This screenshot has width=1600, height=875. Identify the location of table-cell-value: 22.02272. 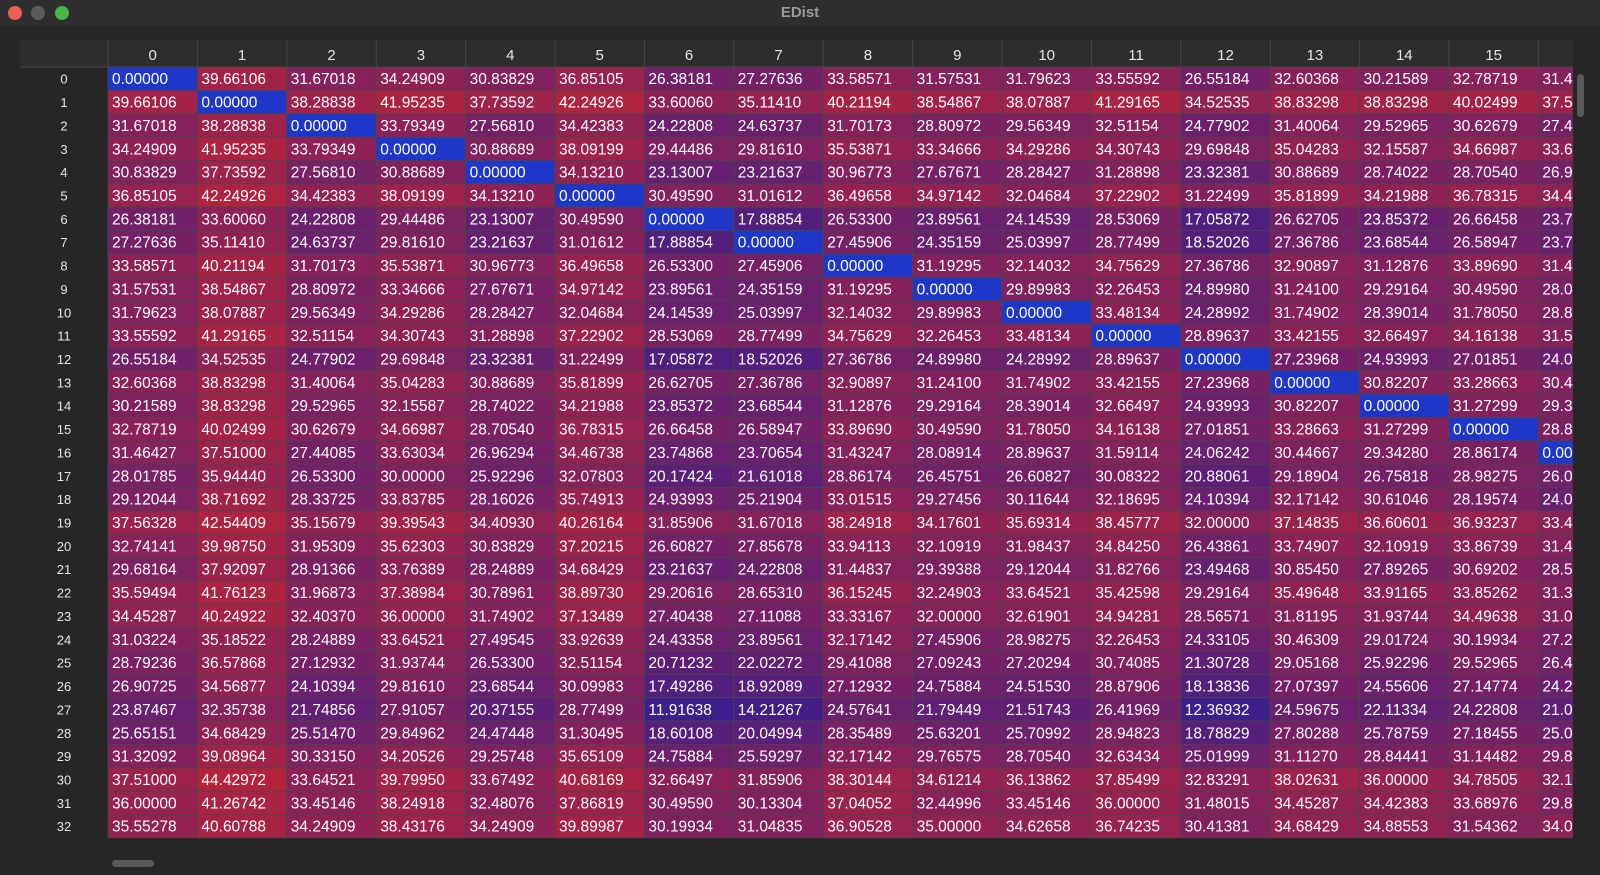
(770, 663).